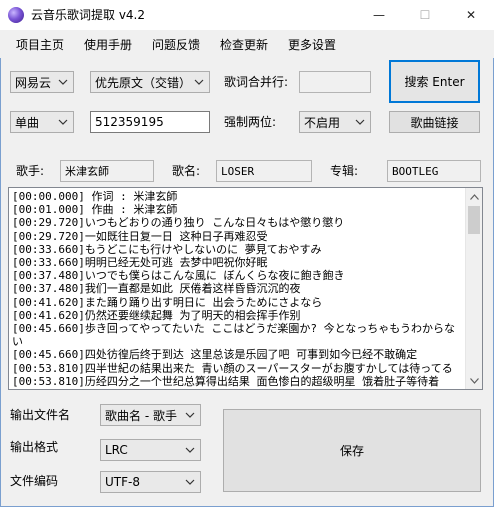  Describe the element at coordinates (150, 450) in the screenshot. I see `output-format-select: LRC` at that location.